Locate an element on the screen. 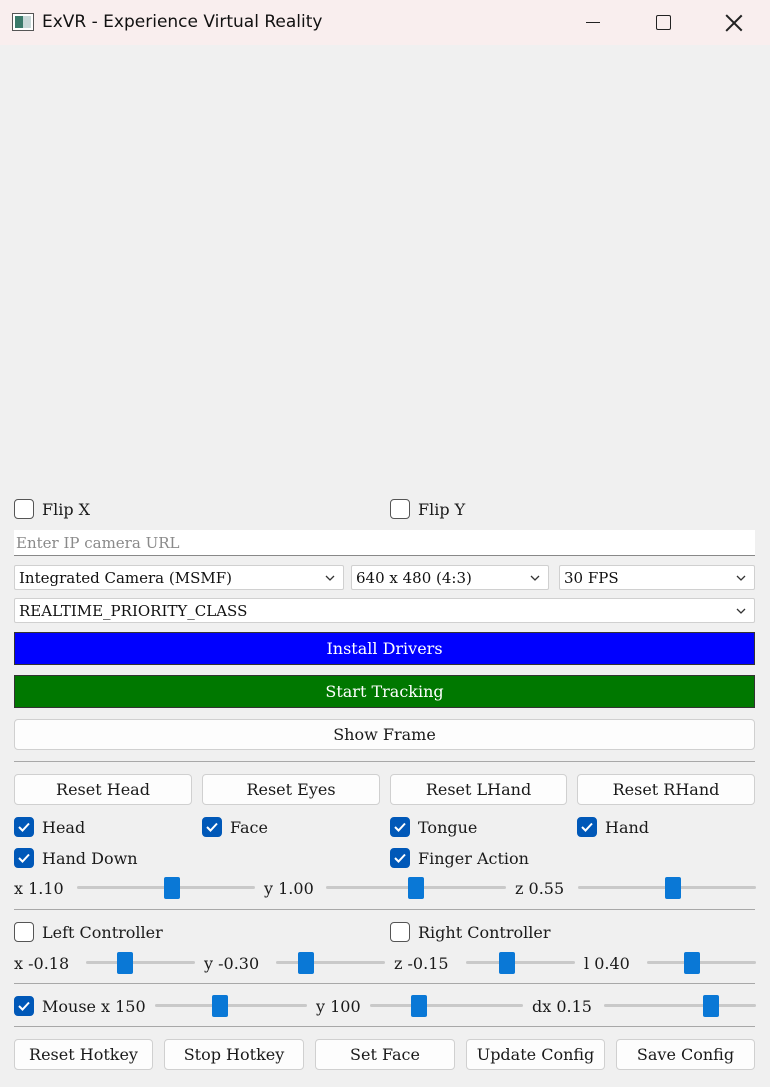 Image resolution: width=770 pixels, height=1087 pixels. minimize-button is located at coordinates (593, 22).